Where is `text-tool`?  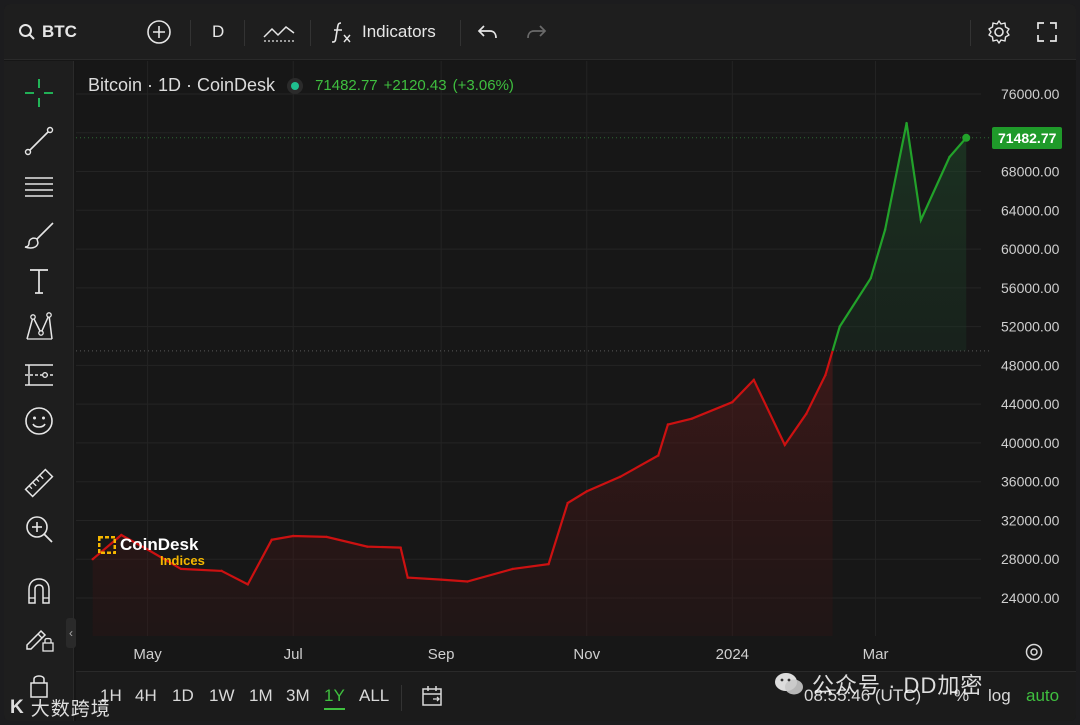
text-tool is located at coordinates (39, 281).